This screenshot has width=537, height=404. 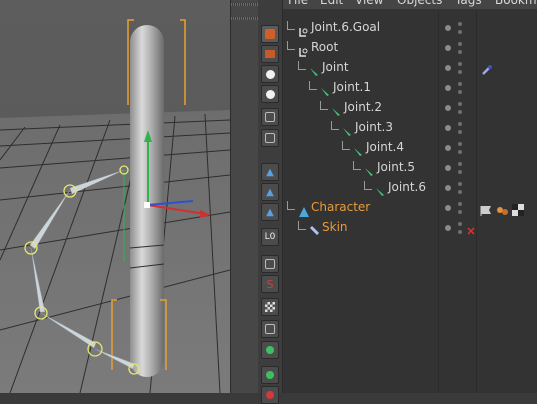 I want to click on flag-tag-icon, so click(x=486, y=208).